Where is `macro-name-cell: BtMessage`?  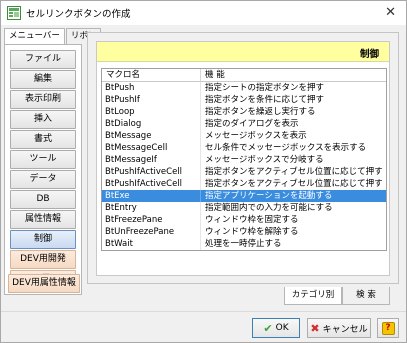 macro-name-cell: BtMessage is located at coordinates (151, 136).